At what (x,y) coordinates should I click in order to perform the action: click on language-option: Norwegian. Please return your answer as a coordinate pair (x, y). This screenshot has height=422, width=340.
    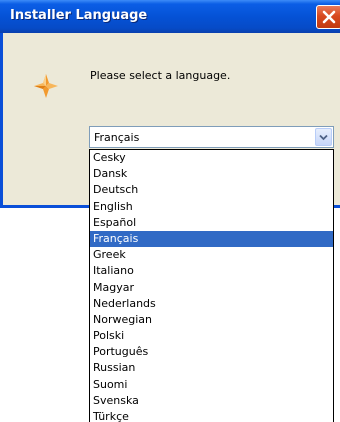
    Looking at the image, I should click on (211, 320).